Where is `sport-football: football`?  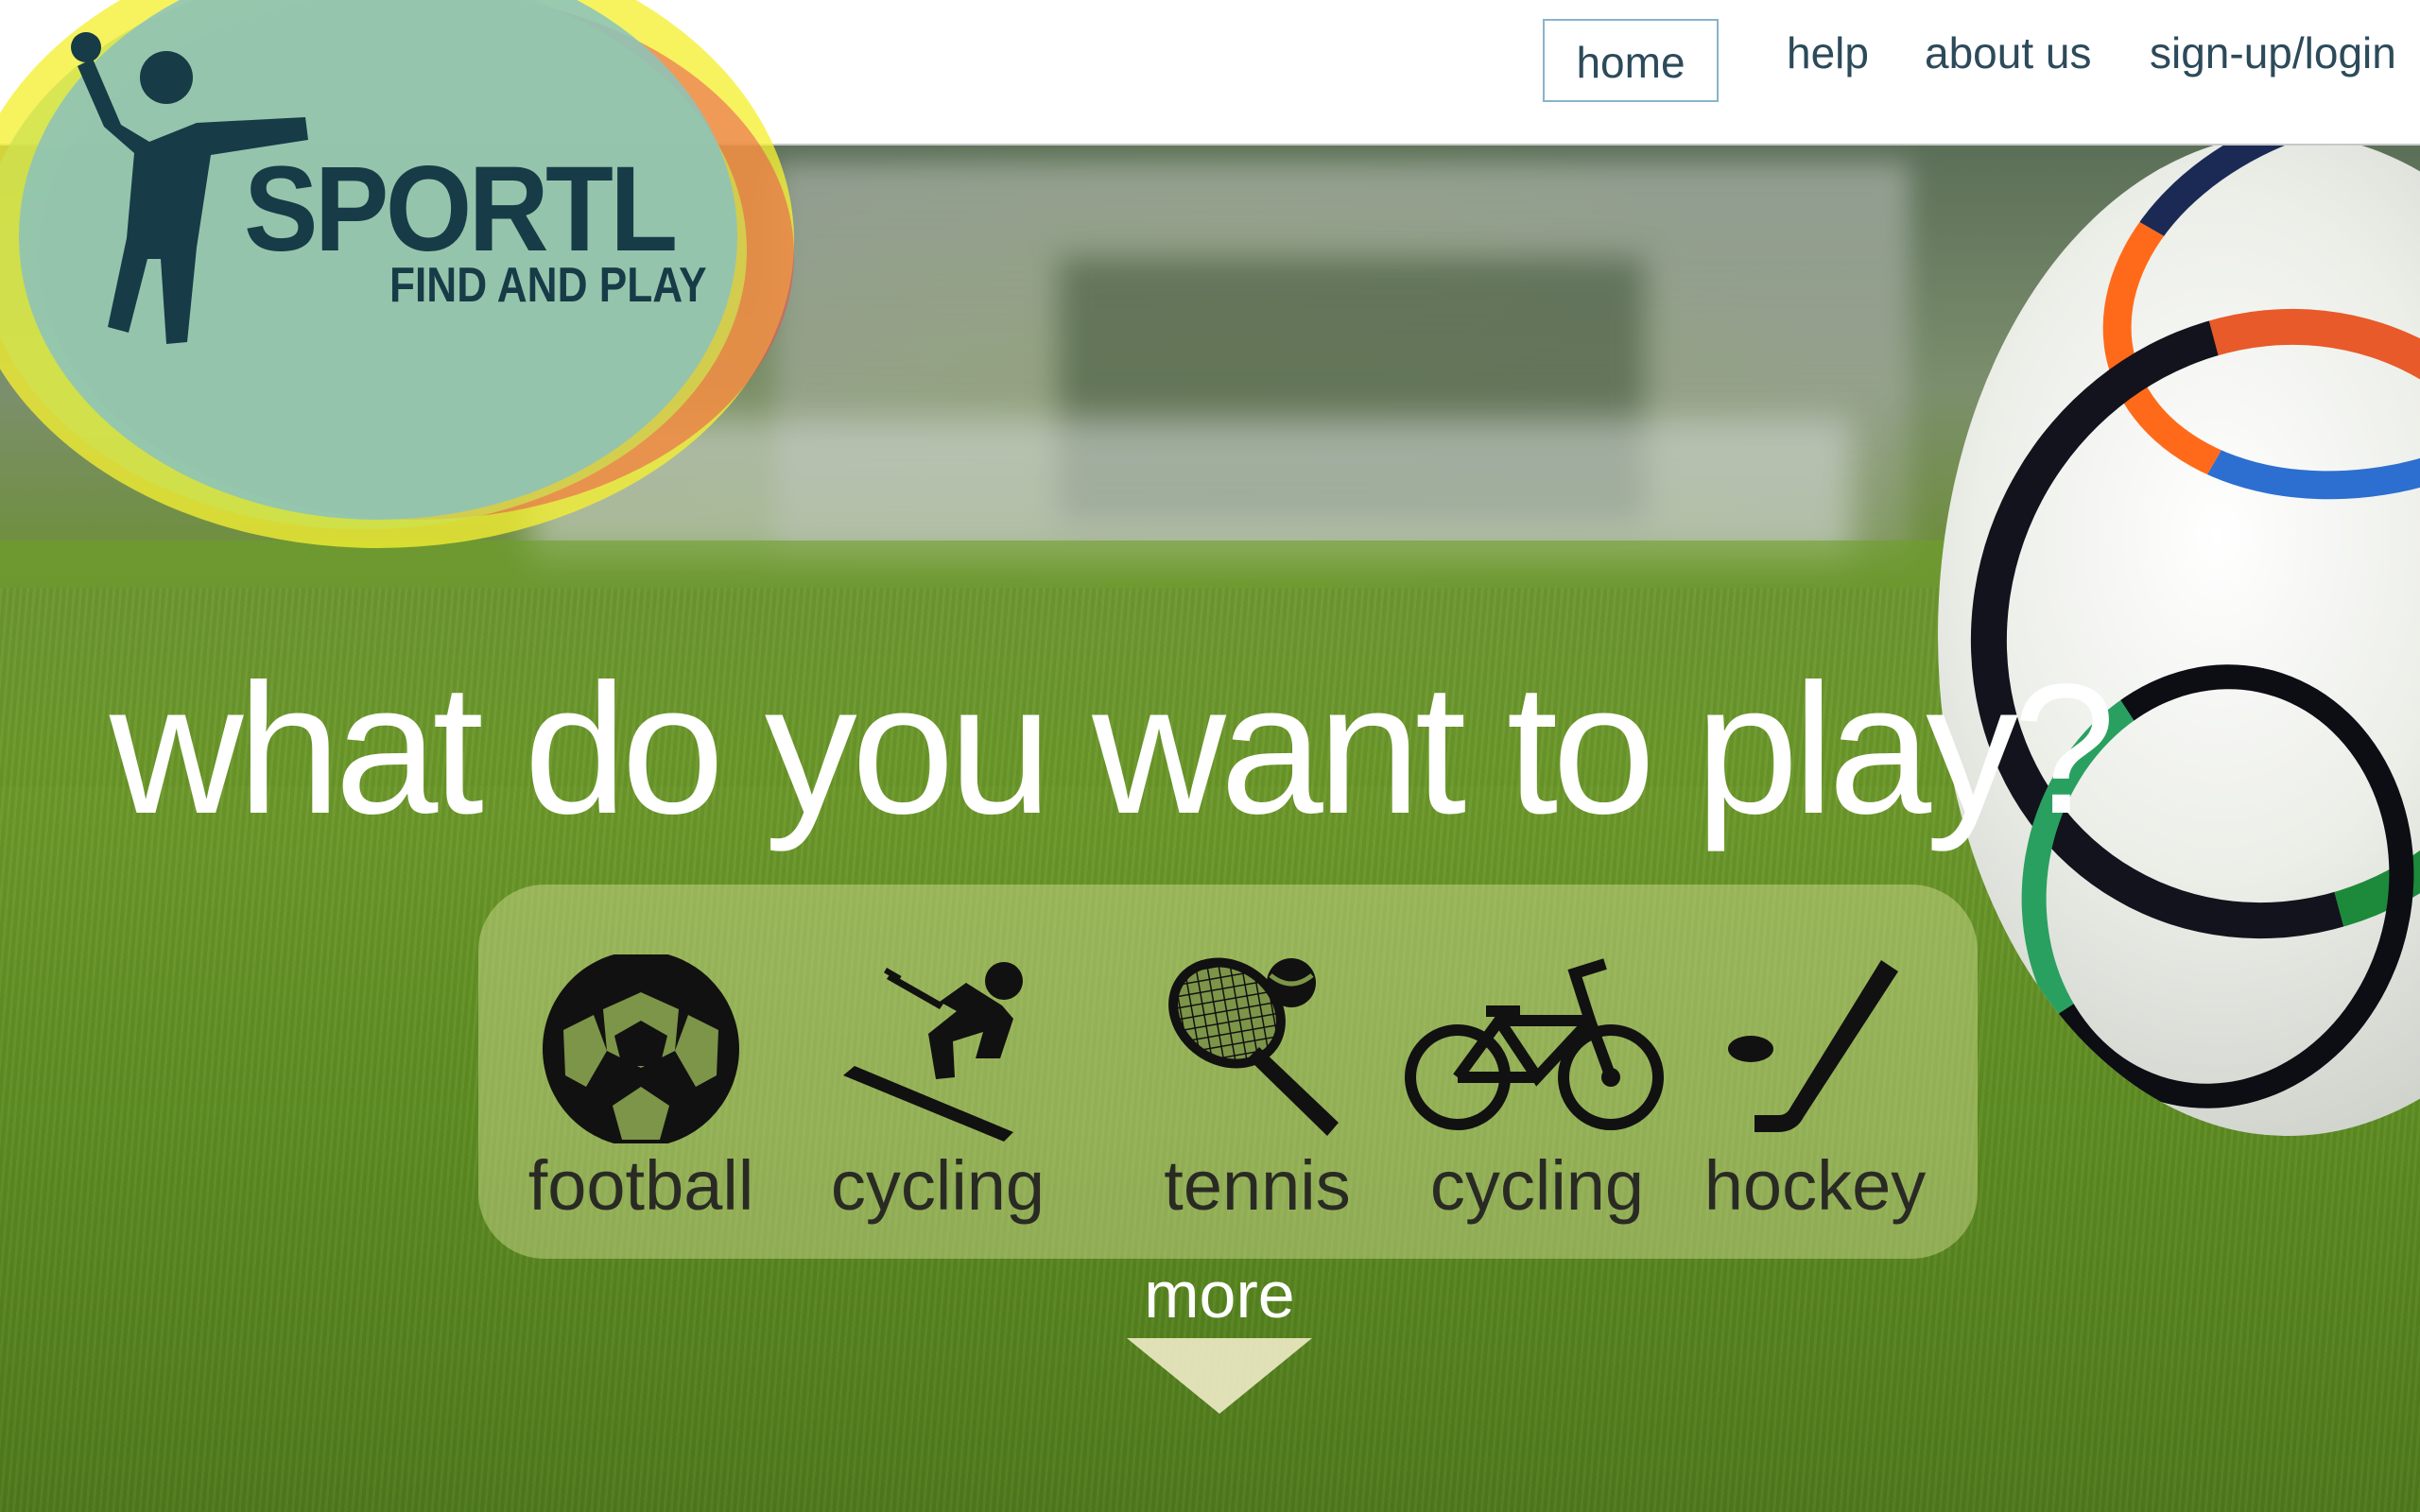
sport-football: football is located at coordinates (641, 1090).